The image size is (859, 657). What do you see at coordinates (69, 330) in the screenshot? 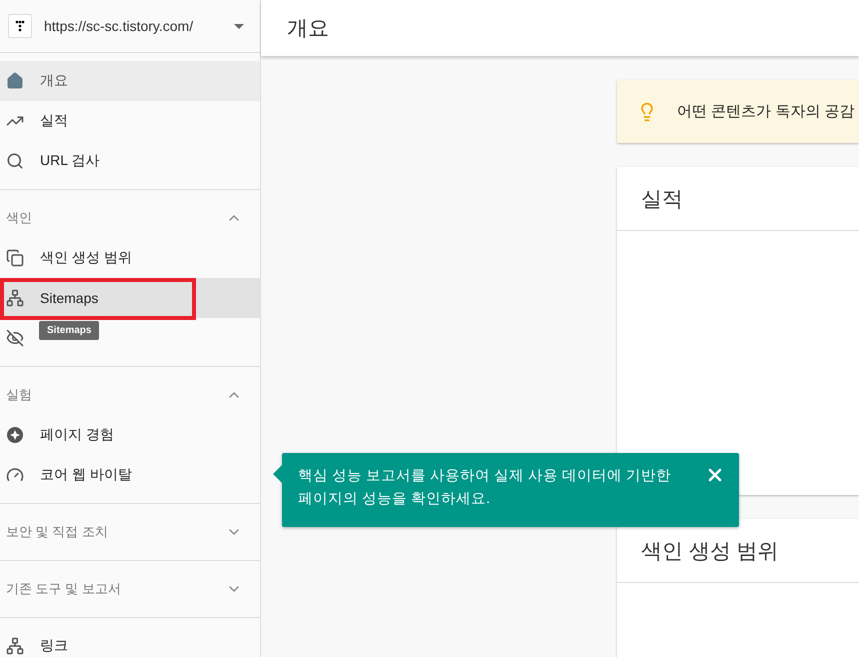
I see `tooltip: Sitemaps` at bounding box center [69, 330].